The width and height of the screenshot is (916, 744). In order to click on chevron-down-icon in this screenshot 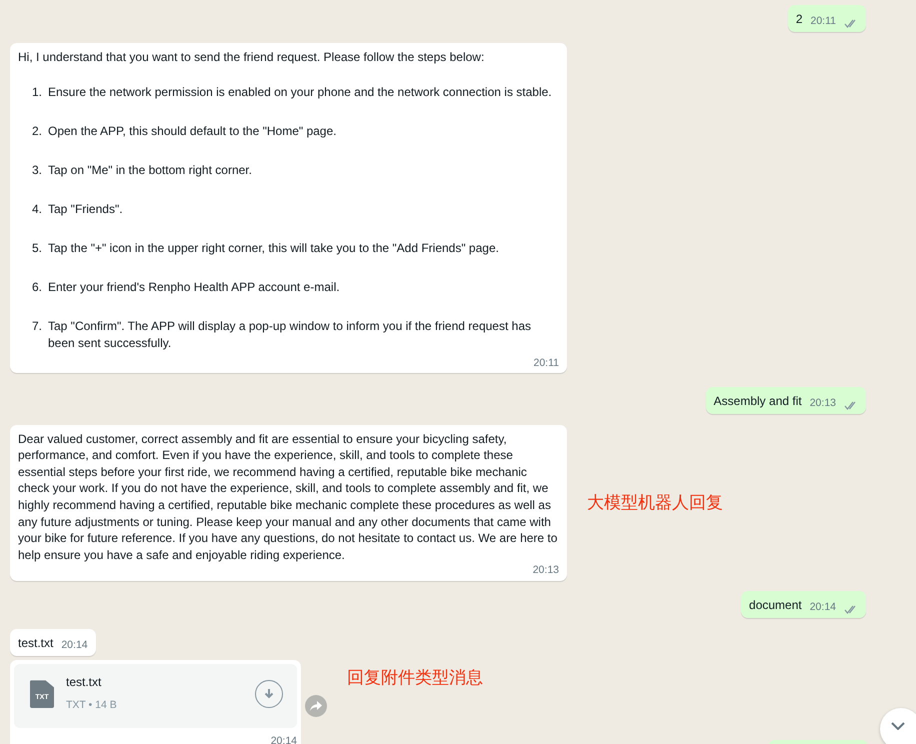, I will do `click(898, 726)`.